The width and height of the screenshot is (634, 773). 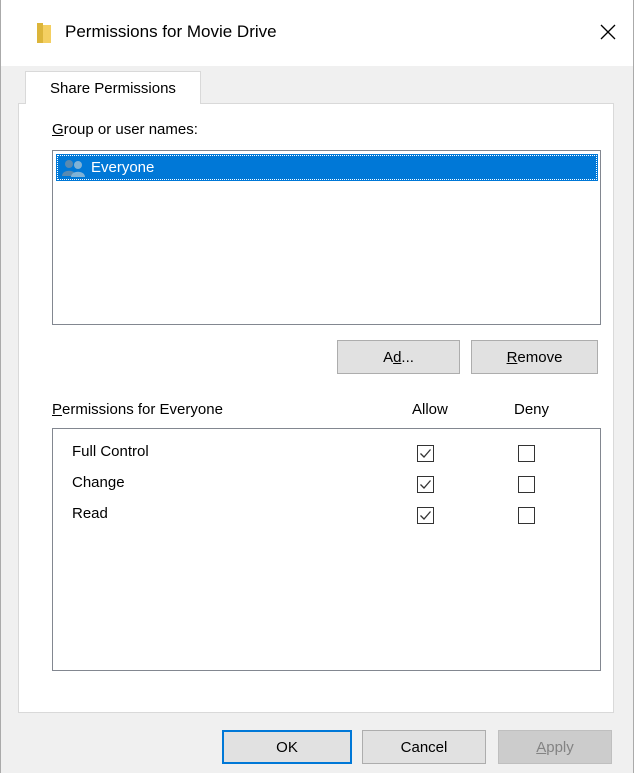 What do you see at coordinates (130, 129) in the screenshot?
I see `group-label-rest: roup or user names:` at bounding box center [130, 129].